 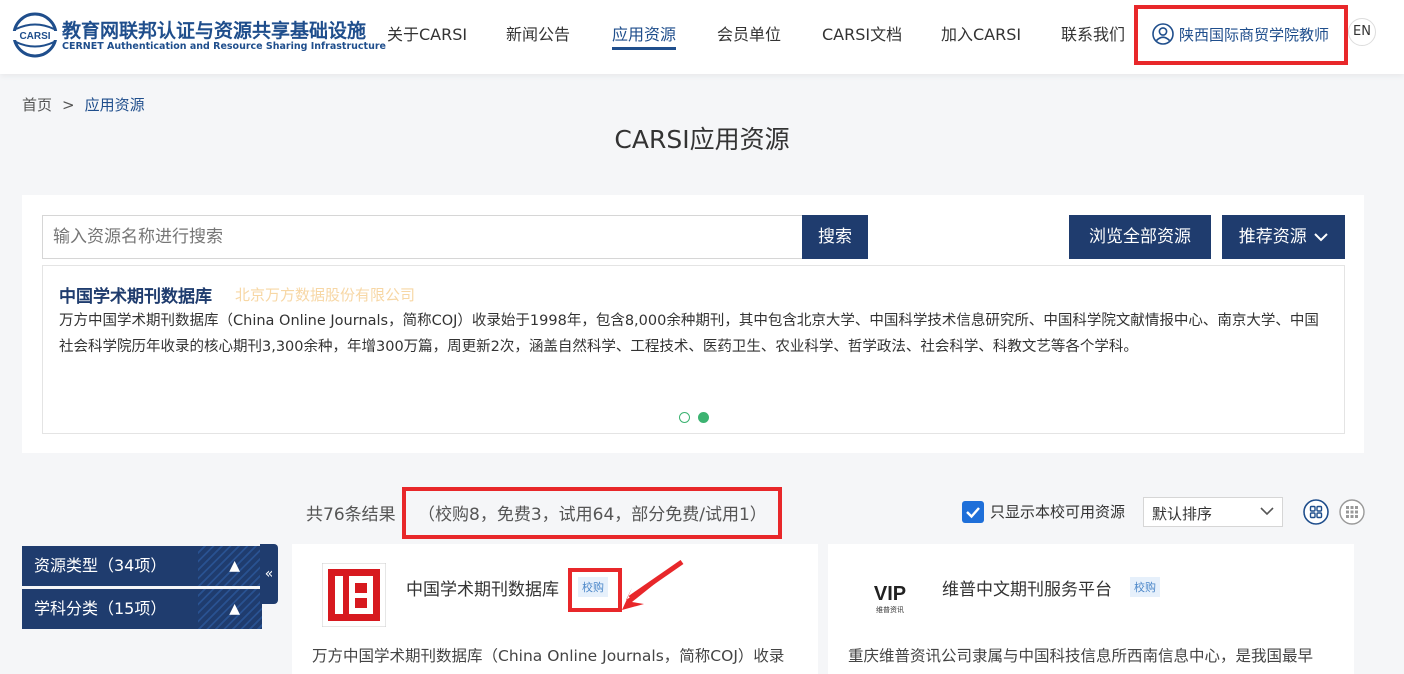 I want to click on search-button: 搜索, so click(x=835, y=237).